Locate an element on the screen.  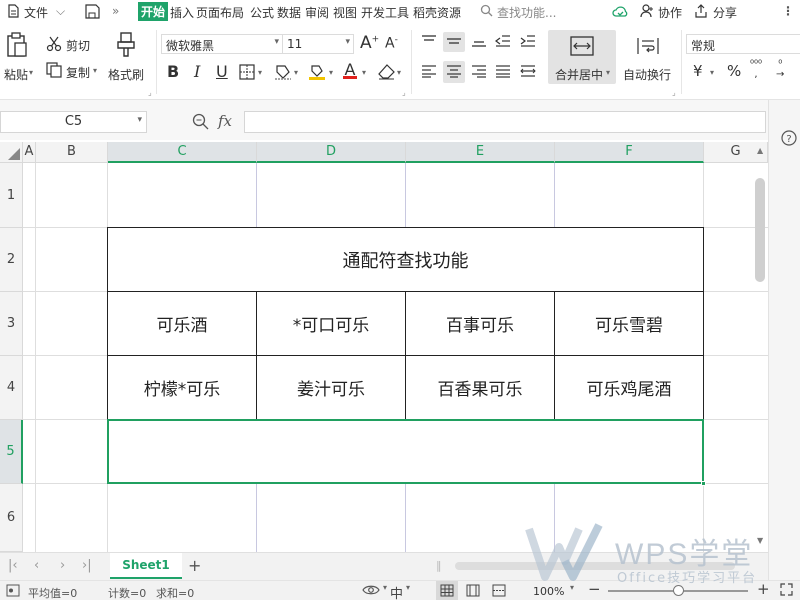
increase-decimal-icon: ⁰ → is located at coordinates (780, 70).